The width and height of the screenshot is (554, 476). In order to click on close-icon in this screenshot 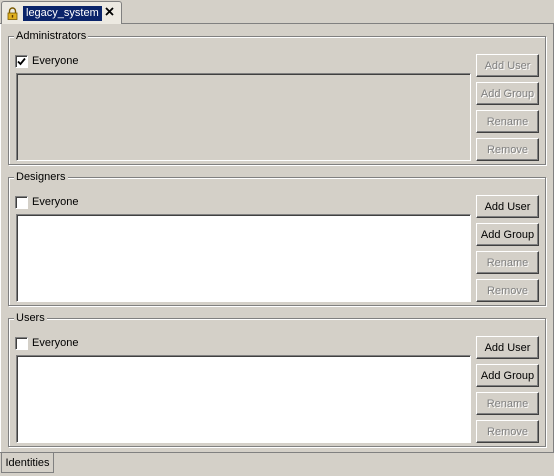, I will do `click(109, 11)`.